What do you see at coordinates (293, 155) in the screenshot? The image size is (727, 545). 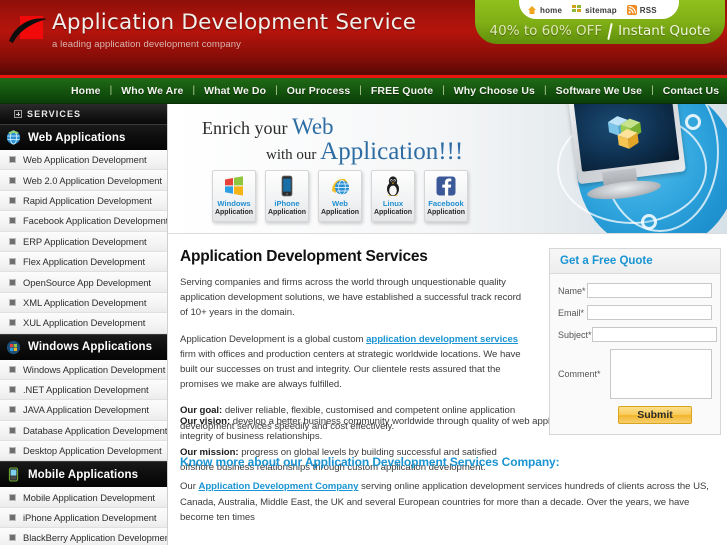 I see `banner-line2-a: with our` at bounding box center [293, 155].